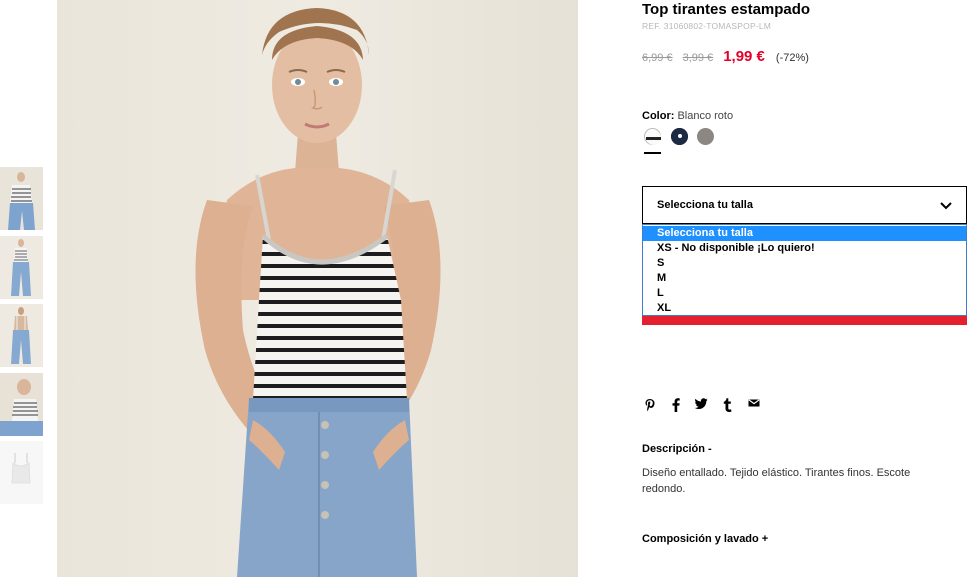 The width and height of the screenshot is (970, 577). I want to click on size-option-m: M, so click(804, 278).